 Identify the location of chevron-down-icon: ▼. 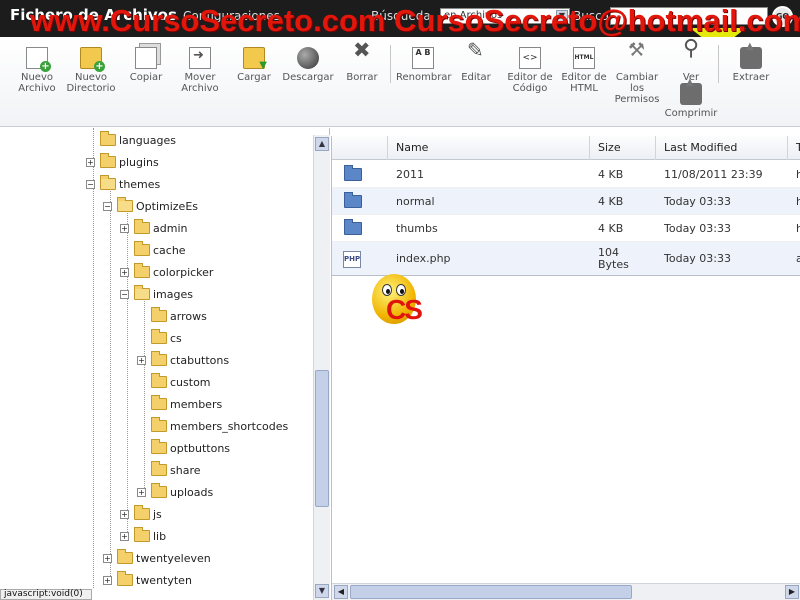
(562, 16).